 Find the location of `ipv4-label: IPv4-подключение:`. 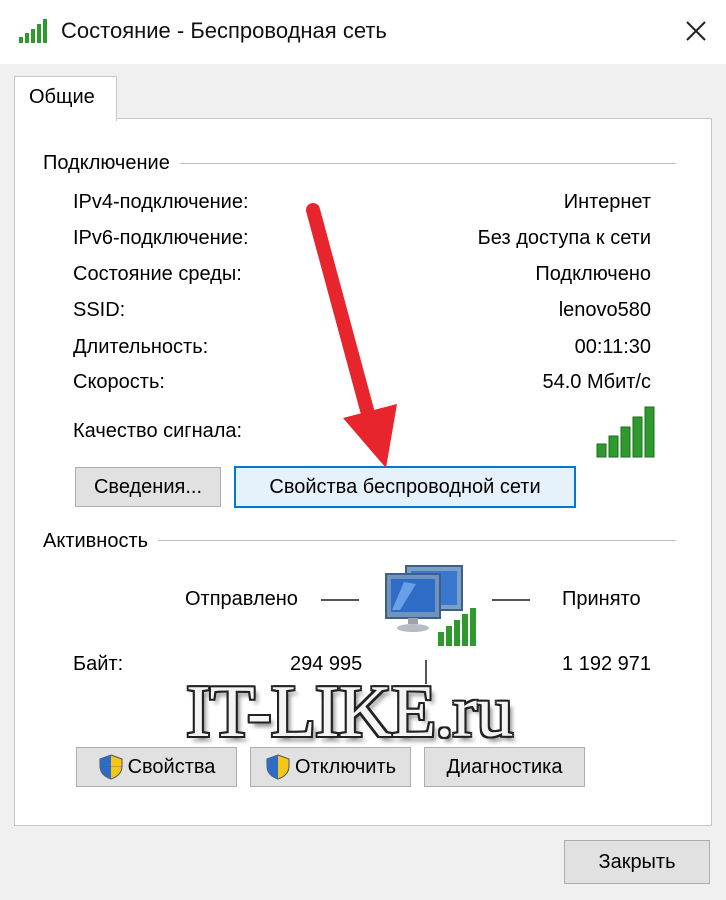

ipv4-label: IPv4-подключение: is located at coordinates (161, 202).